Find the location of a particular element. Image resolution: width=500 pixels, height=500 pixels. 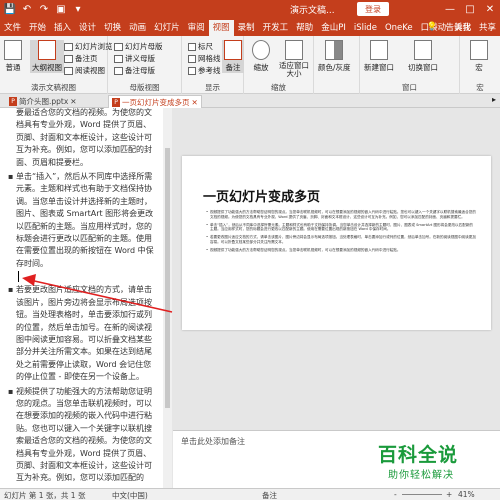

tab-record: 录制 is located at coordinates (246, 28).